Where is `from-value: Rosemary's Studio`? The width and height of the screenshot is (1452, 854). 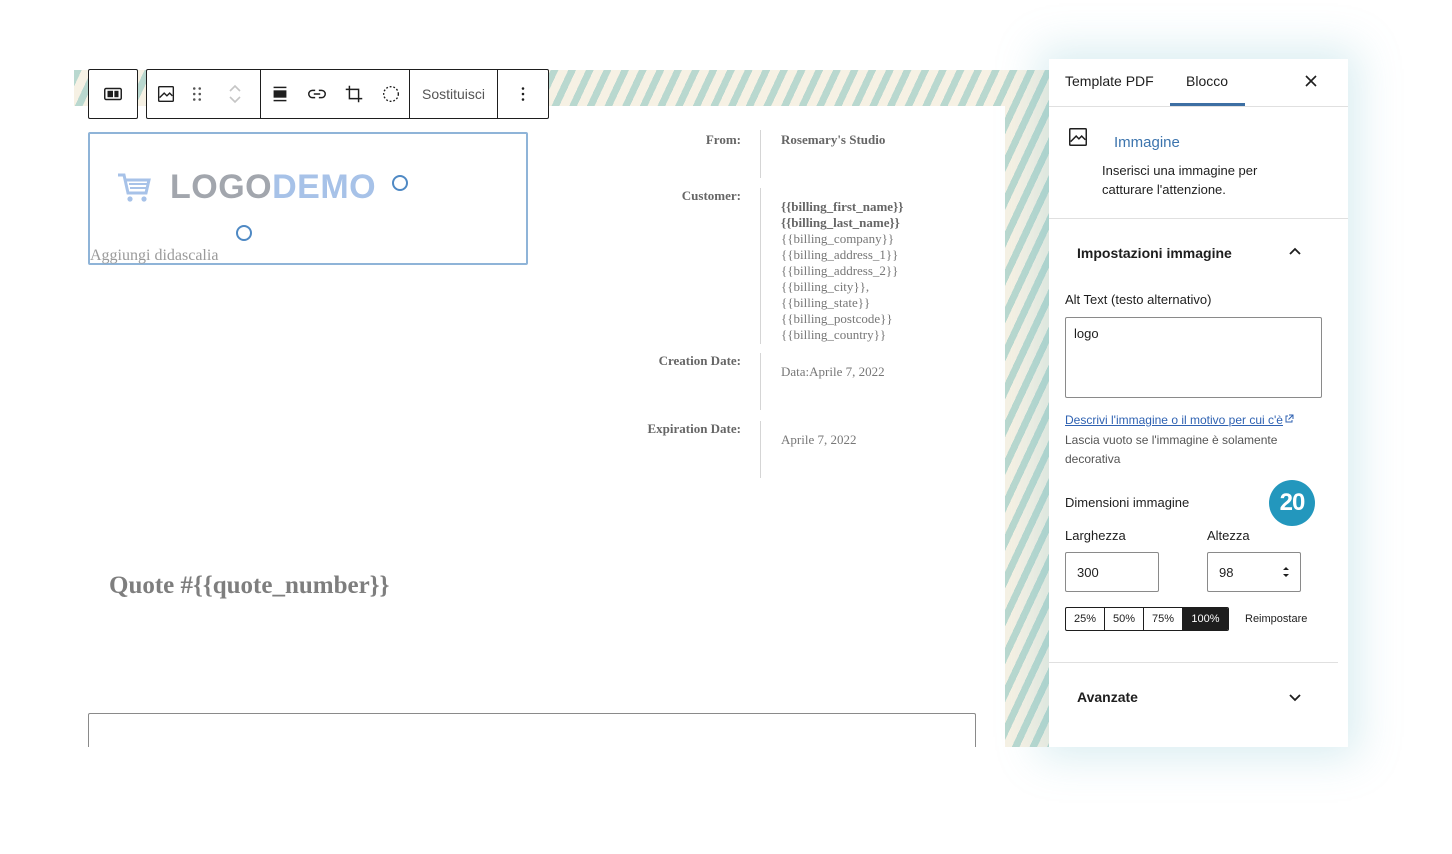
from-value: Rosemary's Studio is located at coordinates (833, 139).